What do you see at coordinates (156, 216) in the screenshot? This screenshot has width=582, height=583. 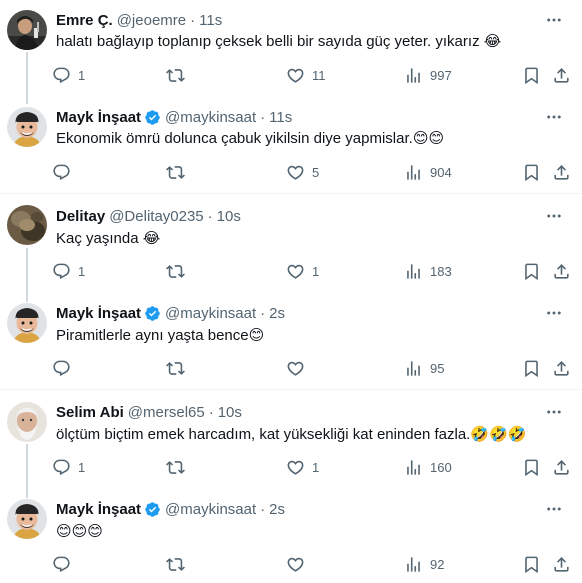 I see `user-handle: @Delitay0235` at bounding box center [156, 216].